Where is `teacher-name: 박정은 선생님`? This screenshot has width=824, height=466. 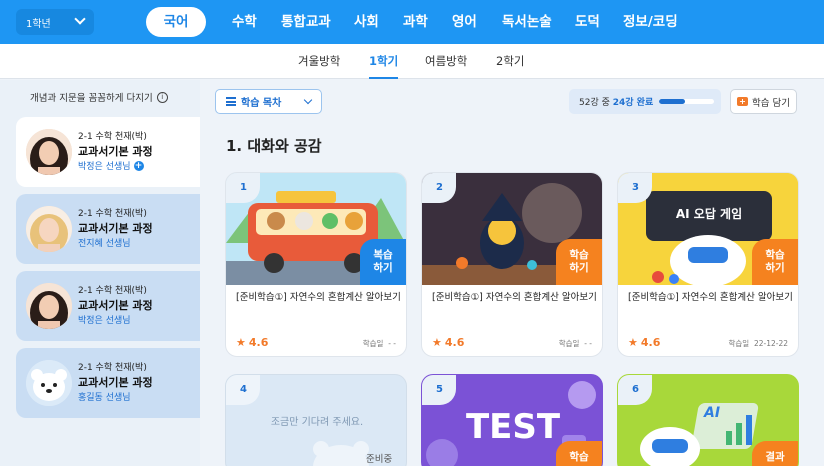
teacher-name: 박정은 선생님 is located at coordinates (104, 321).